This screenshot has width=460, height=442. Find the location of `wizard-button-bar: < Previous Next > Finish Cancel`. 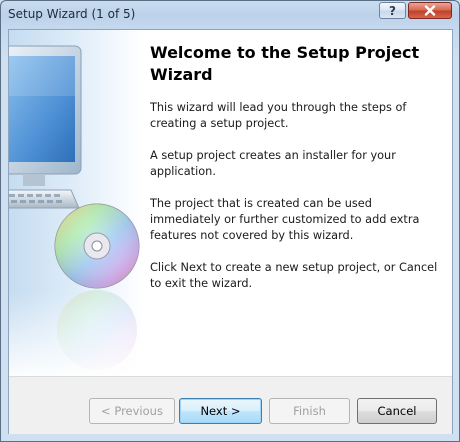

wizard-button-bar: < Previous Next > Finish Cancel is located at coordinates (230, 405).